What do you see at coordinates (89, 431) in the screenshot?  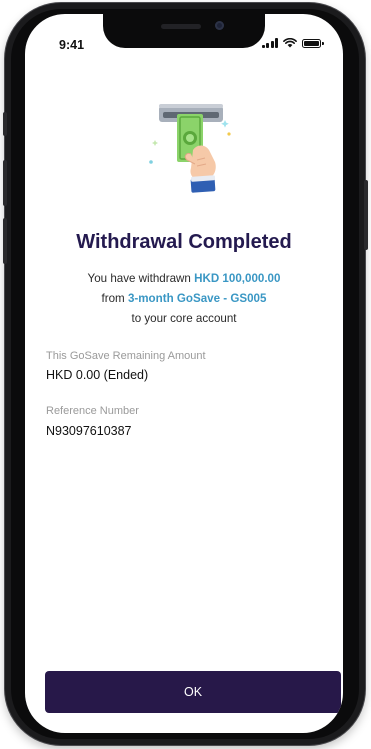 I see `reference-number-value: N93097610387` at bounding box center [89, 431].